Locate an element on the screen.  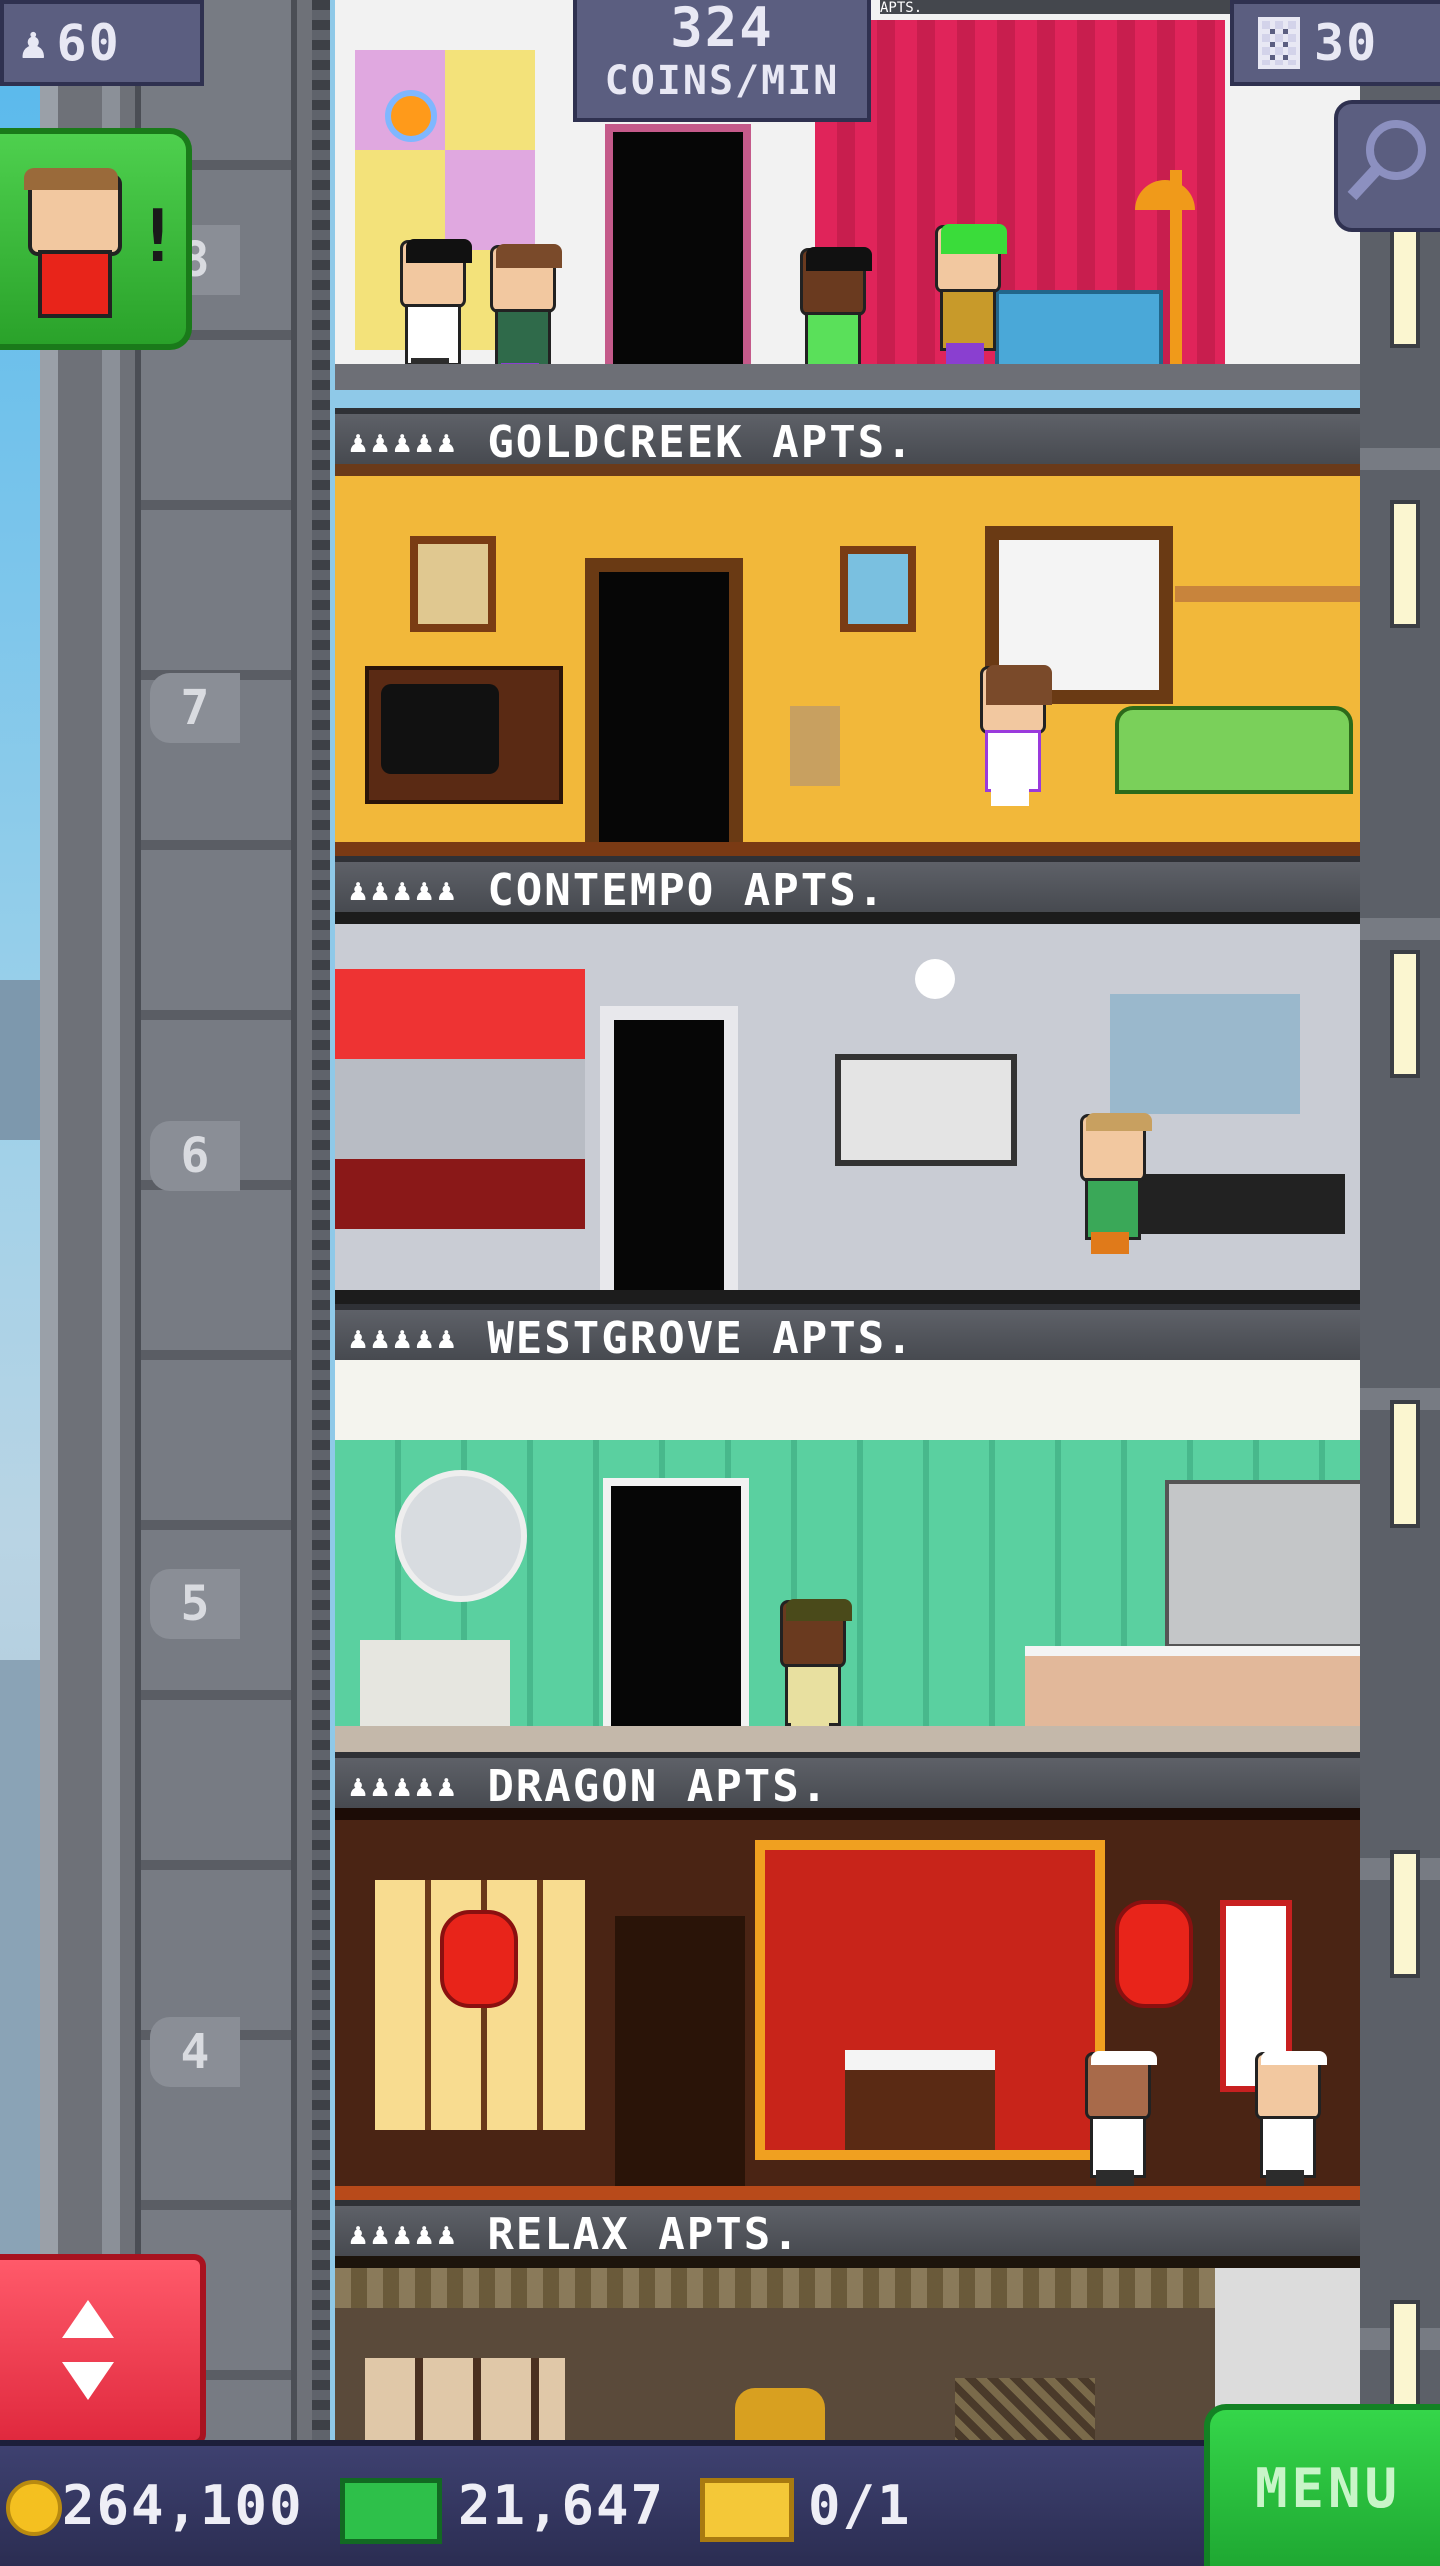
top-floor-label-text: APTS. is located at coordinates (901, 8).